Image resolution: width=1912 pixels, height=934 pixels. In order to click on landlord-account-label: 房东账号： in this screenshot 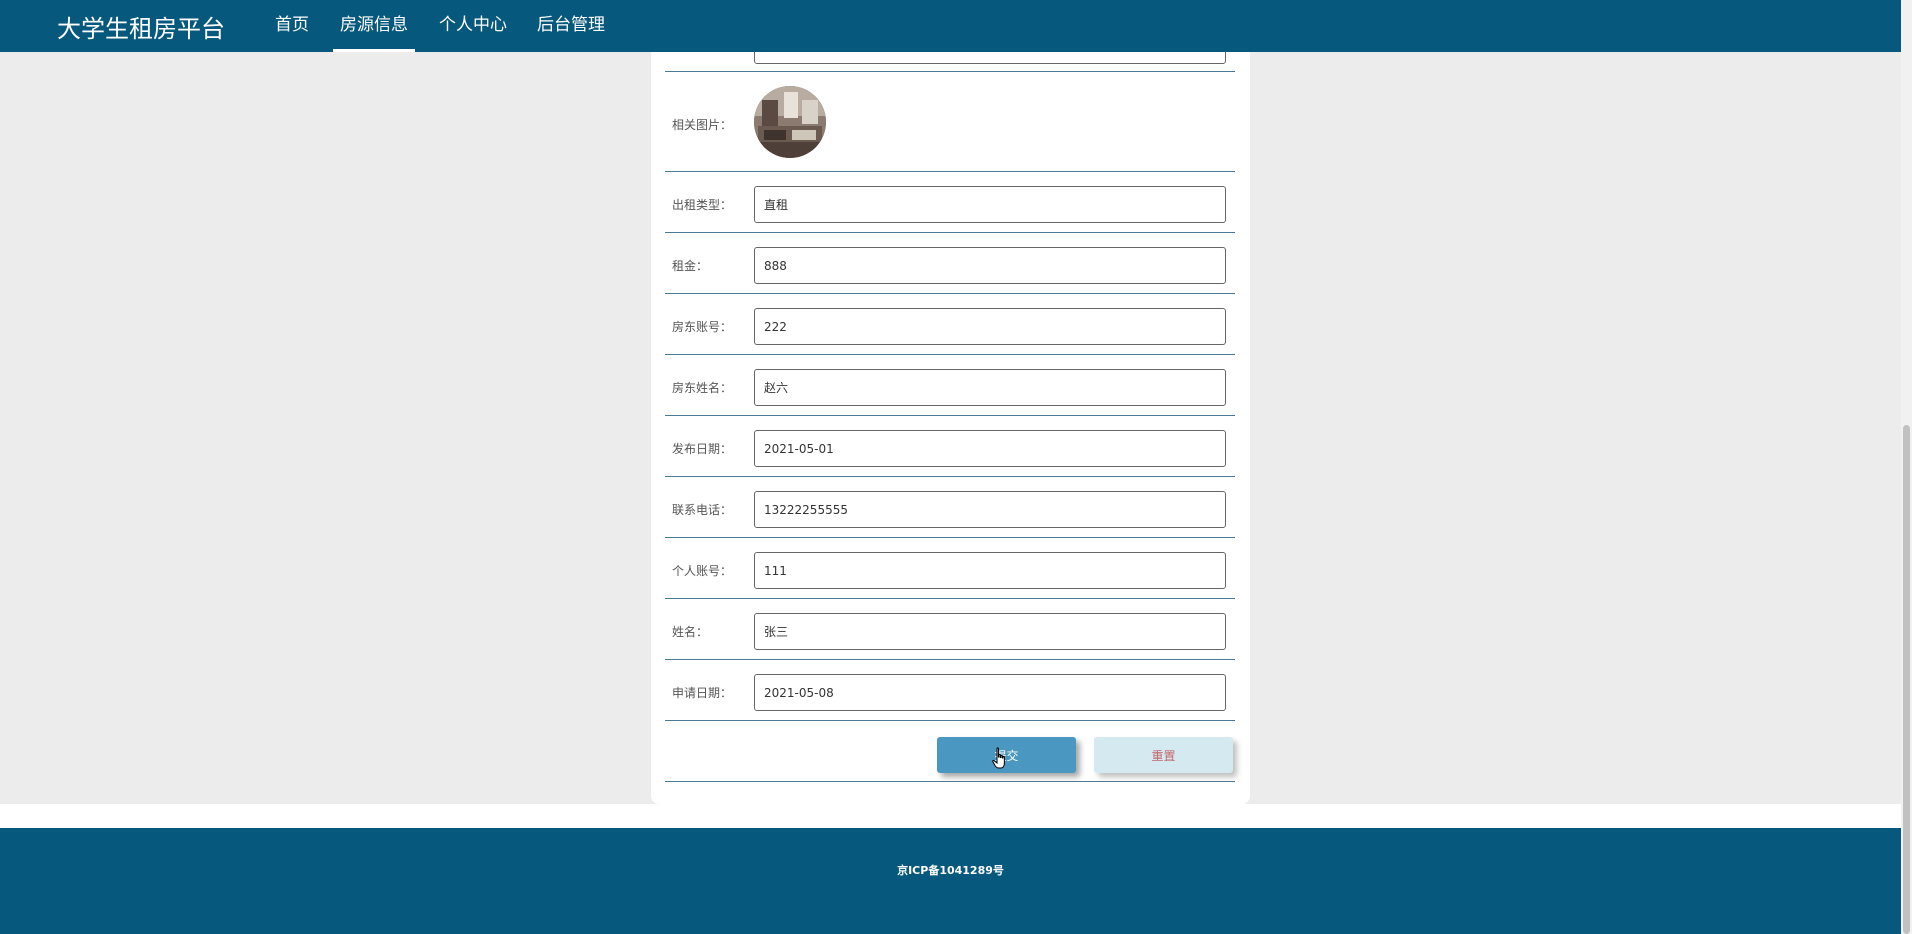, I will do `click(702, 327)`.